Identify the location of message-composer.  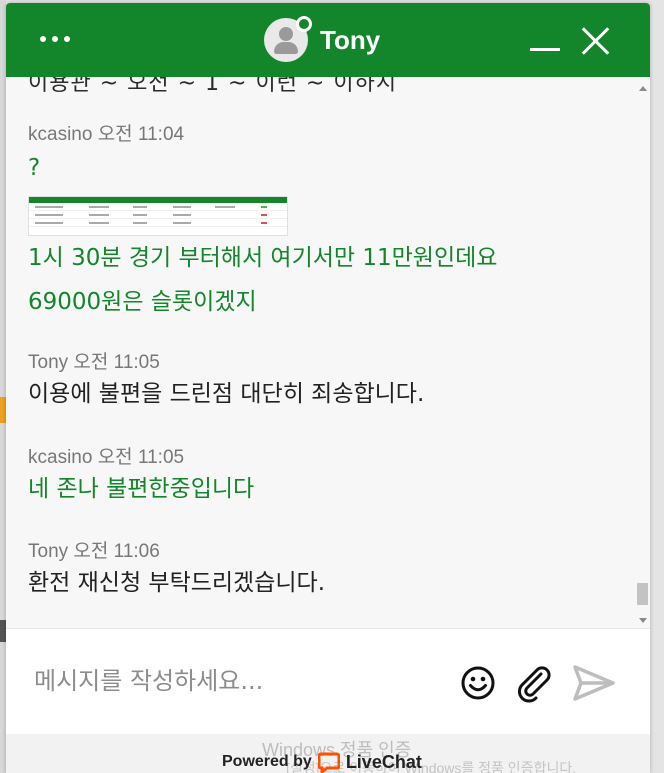
(328, 681).